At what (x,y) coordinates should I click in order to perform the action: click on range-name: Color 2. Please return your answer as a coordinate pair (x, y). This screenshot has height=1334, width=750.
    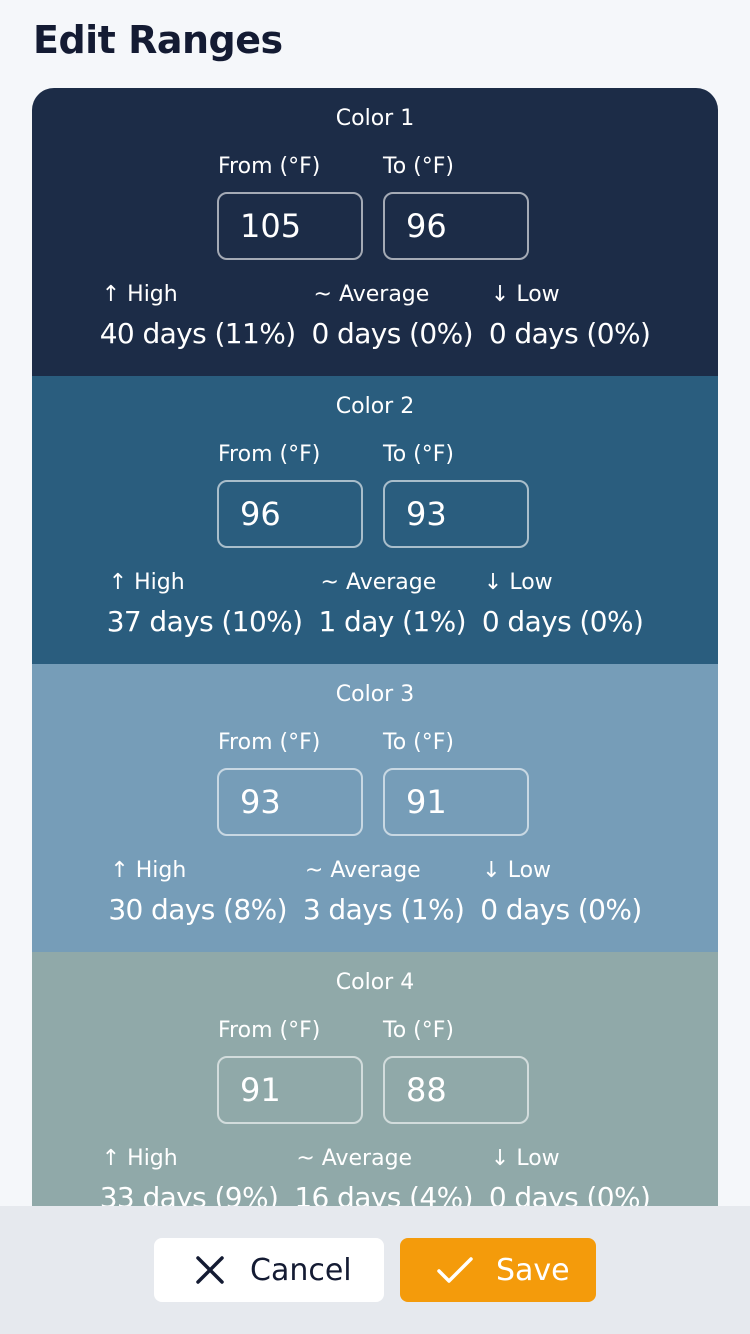
    Looking at the image, I should click on (375, 406).